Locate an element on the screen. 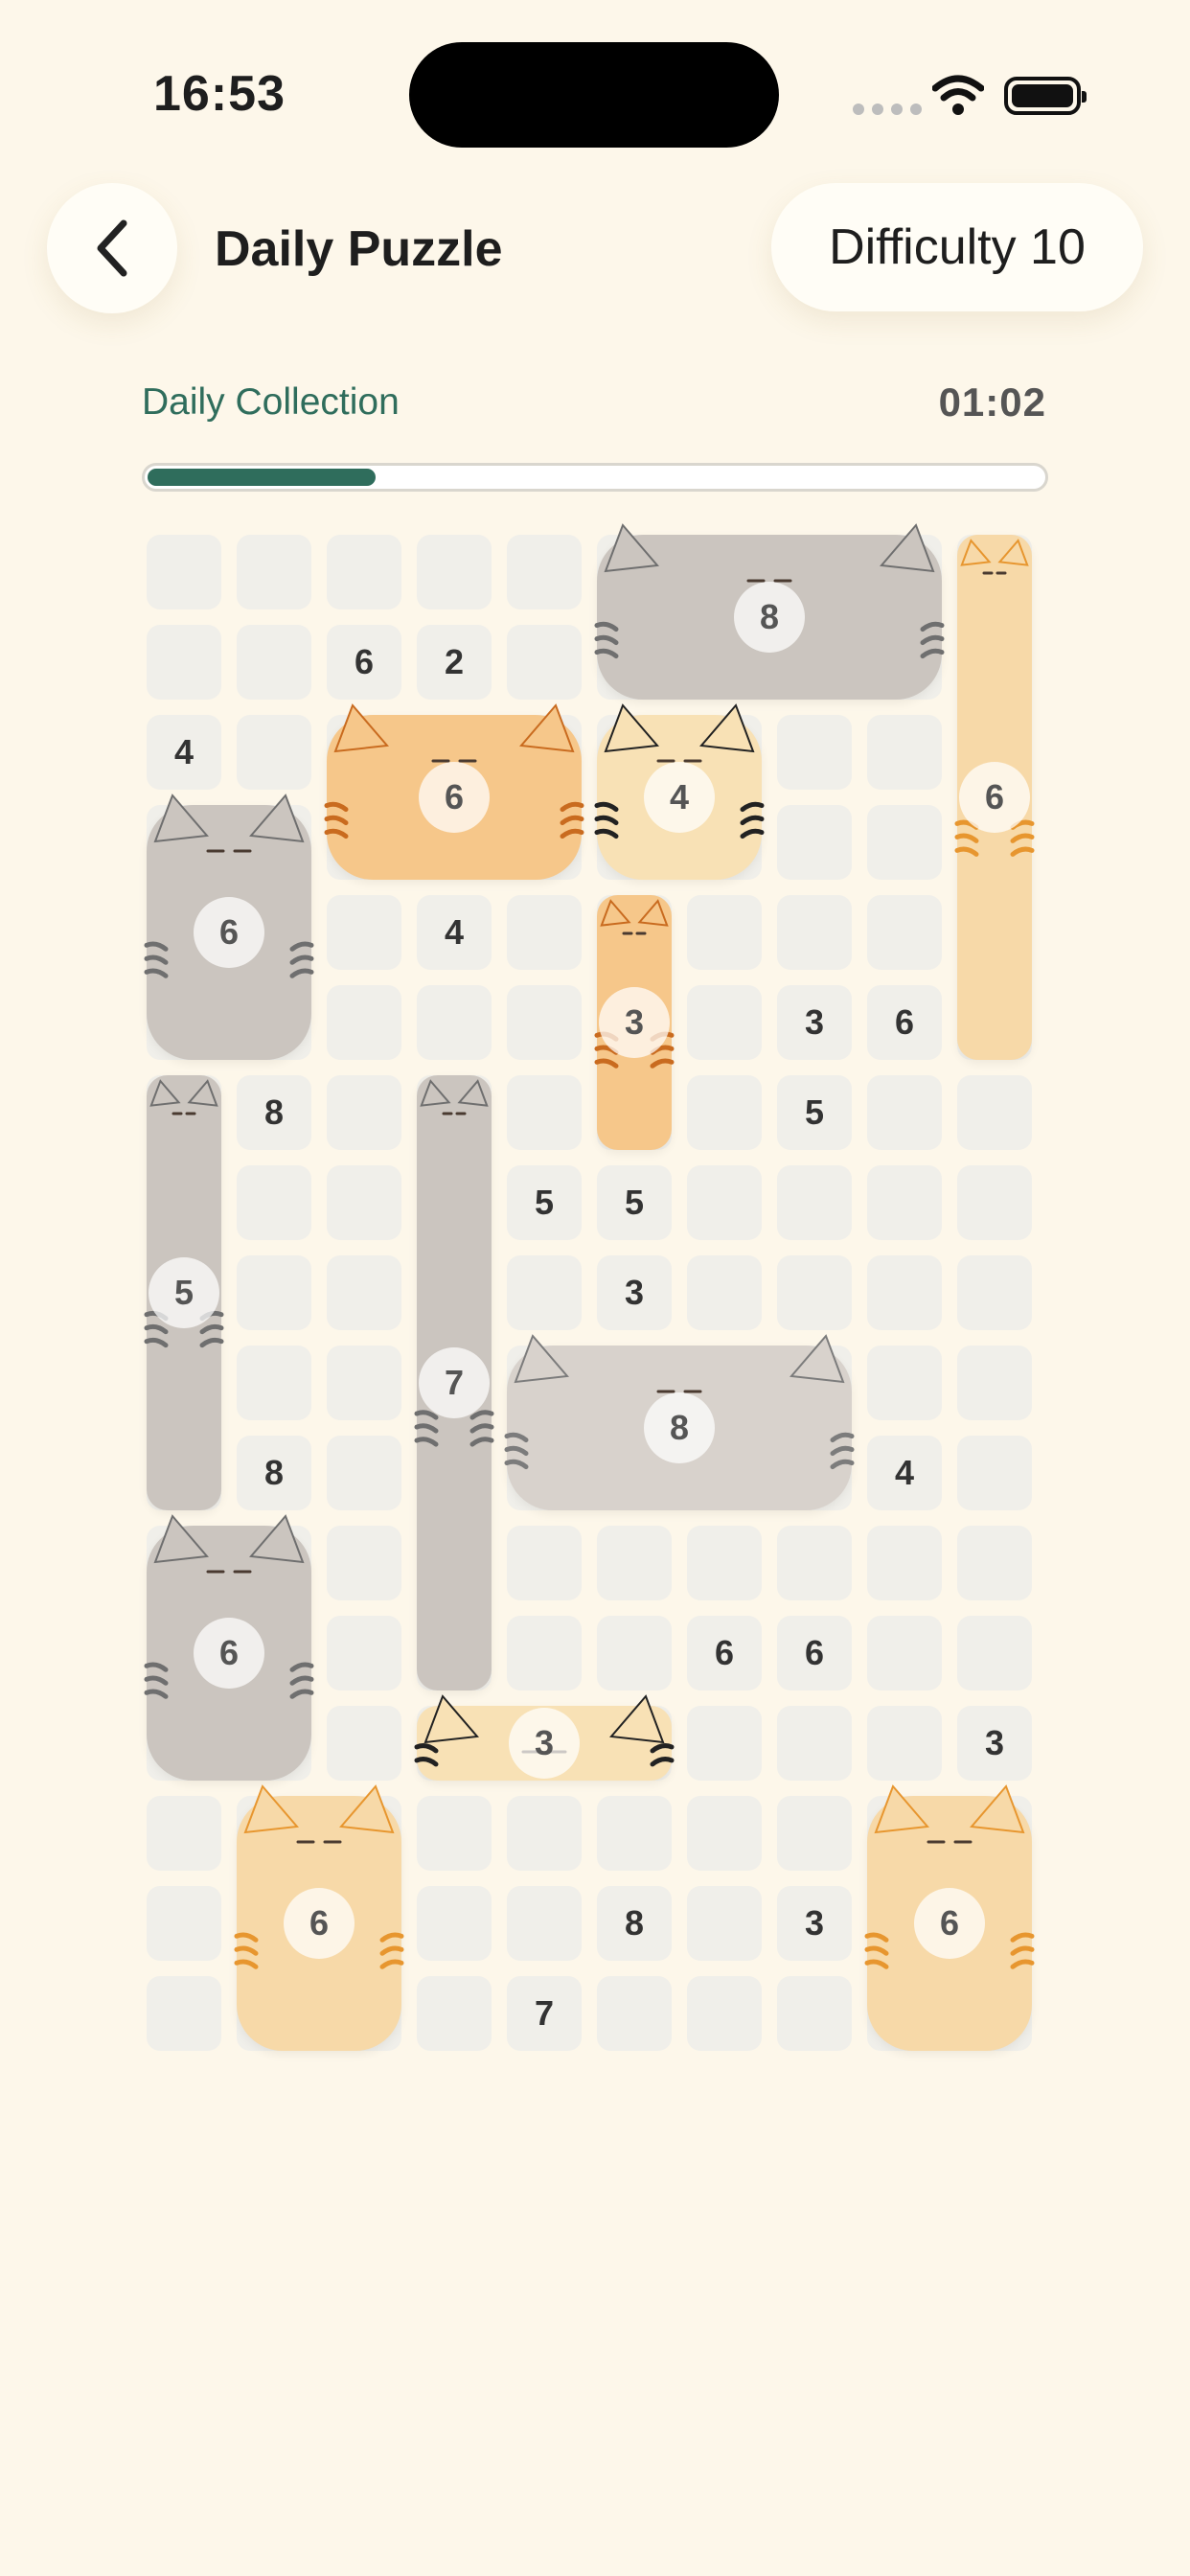 Image resolution: width=1190 pixels, height=2576 pixels. difficulty-button: Difficulty 10 is located at coordinates (957, 247).